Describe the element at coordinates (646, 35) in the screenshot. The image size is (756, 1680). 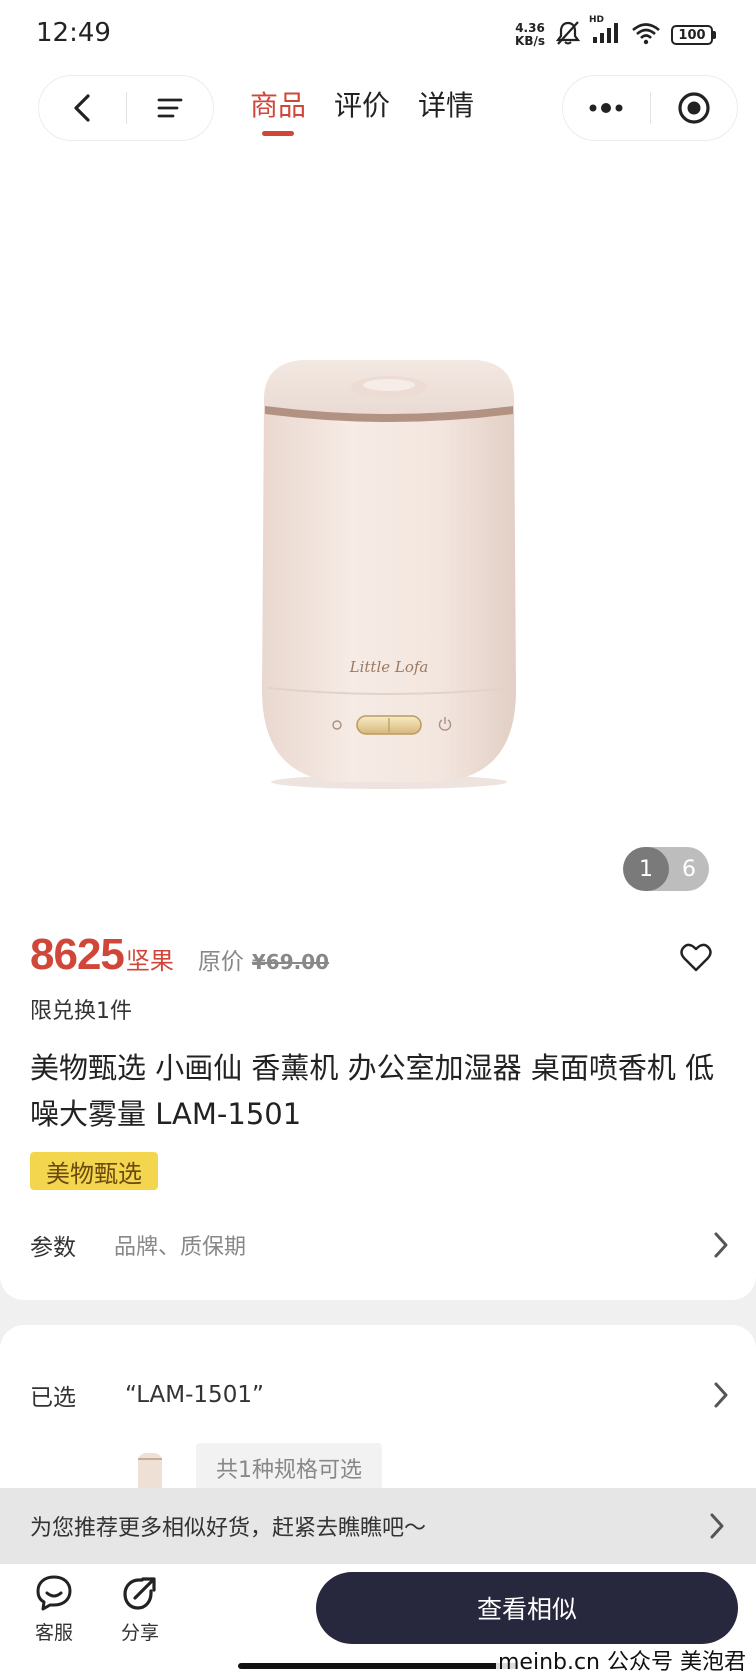
I see `wifi-icon` at that location.